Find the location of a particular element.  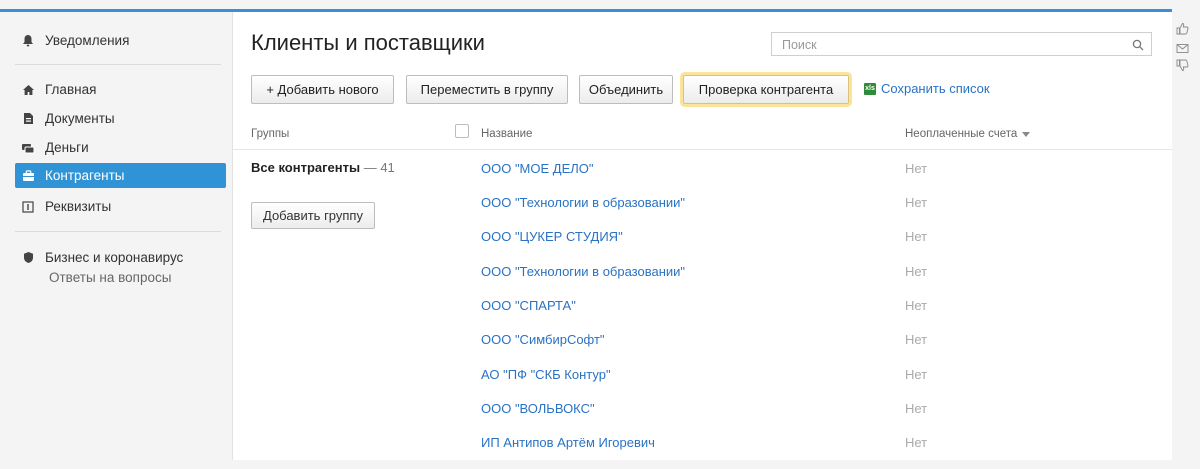

table-row: ООО "ЦУКЕР СТУДИЯ" Нет is located at coordinates (703, 246).